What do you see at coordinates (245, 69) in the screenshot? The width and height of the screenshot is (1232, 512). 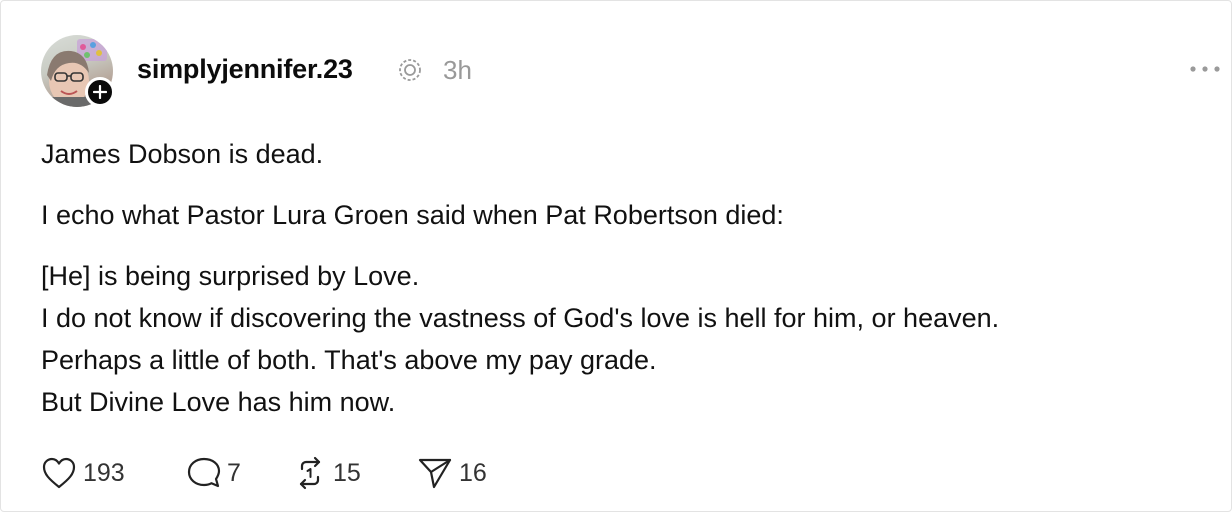 I see `username: simplyjennifer.23` at bounding box center [245, 69].